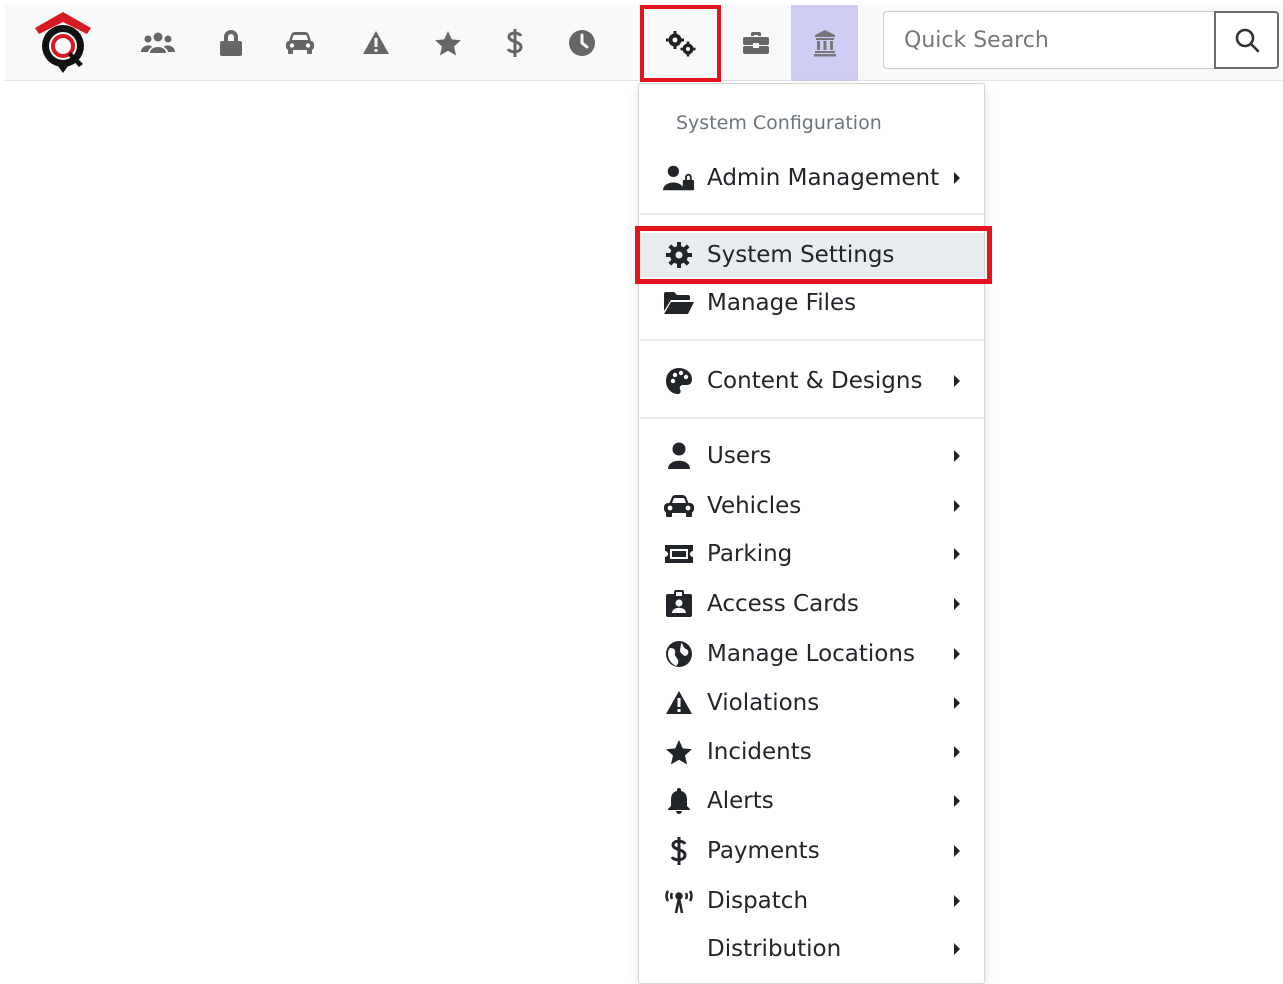  I want to click on user-lock-icon, so click(679, 178).